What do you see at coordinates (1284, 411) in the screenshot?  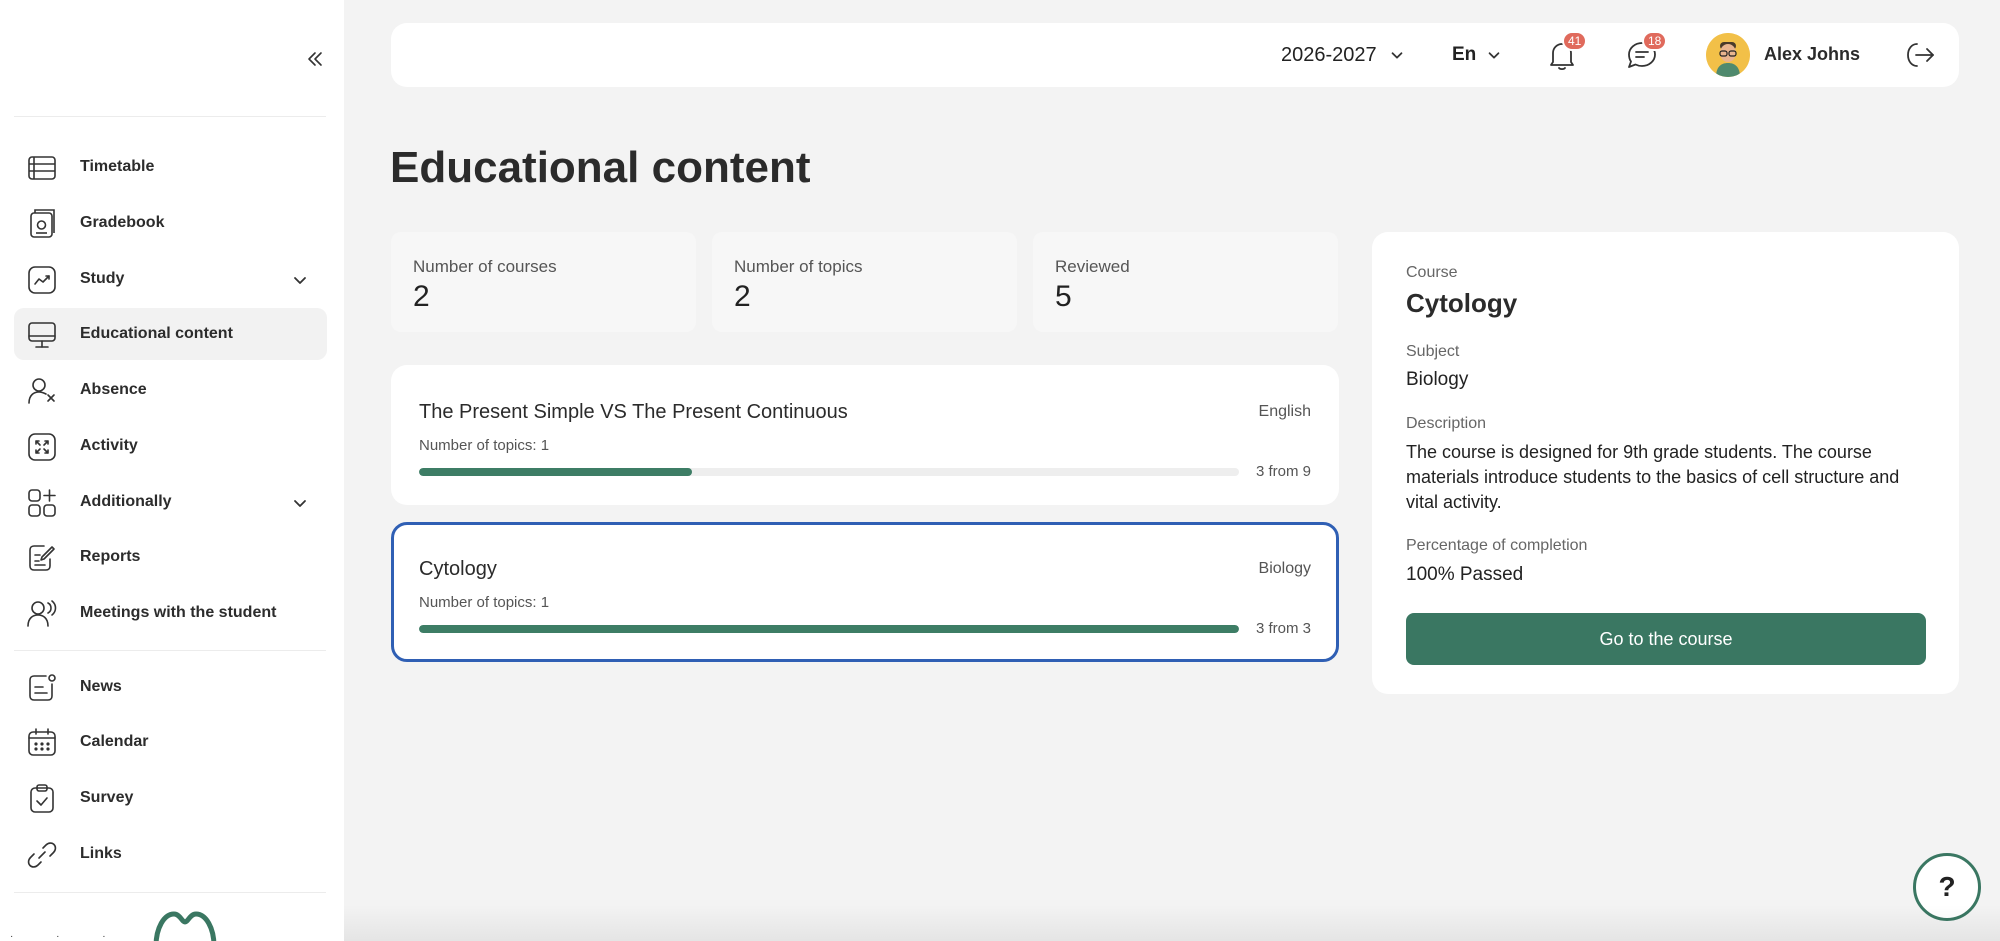 I see `course-subject: English` at bounding box center [1284, 411].